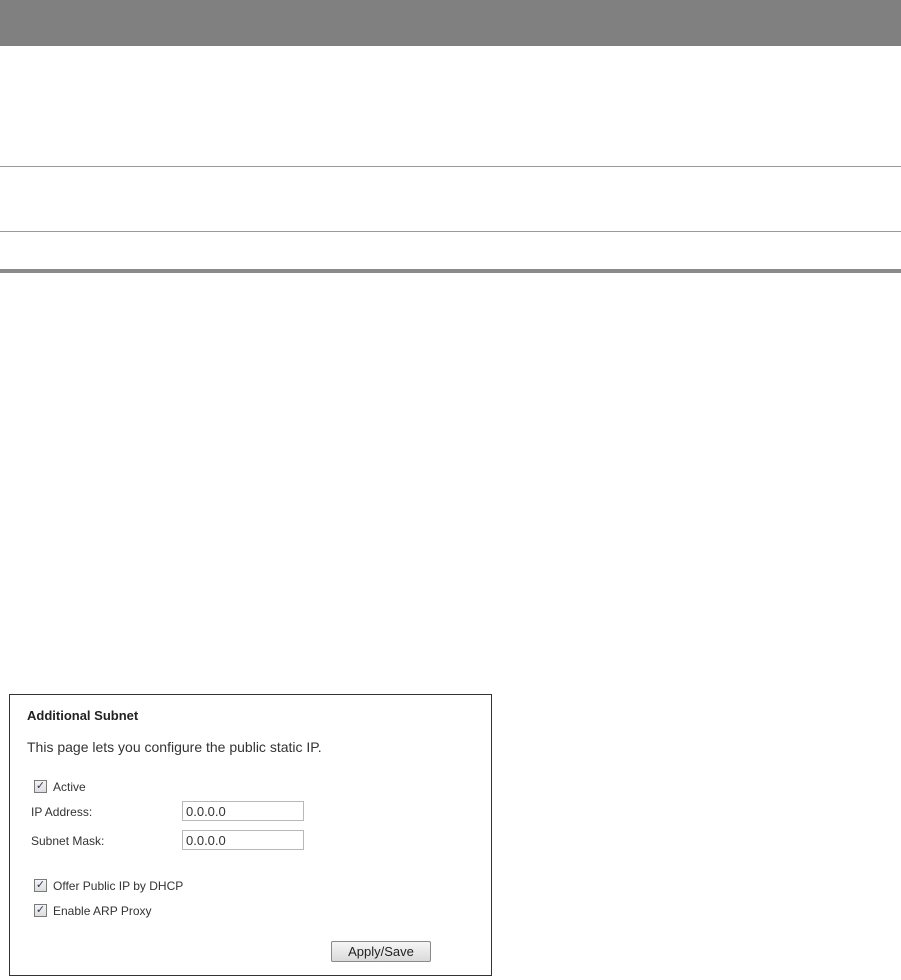 The image size is (901, 980). I want to click on offer-dhcp-label: Offer Public IP by DHCP, so click(118, 885).